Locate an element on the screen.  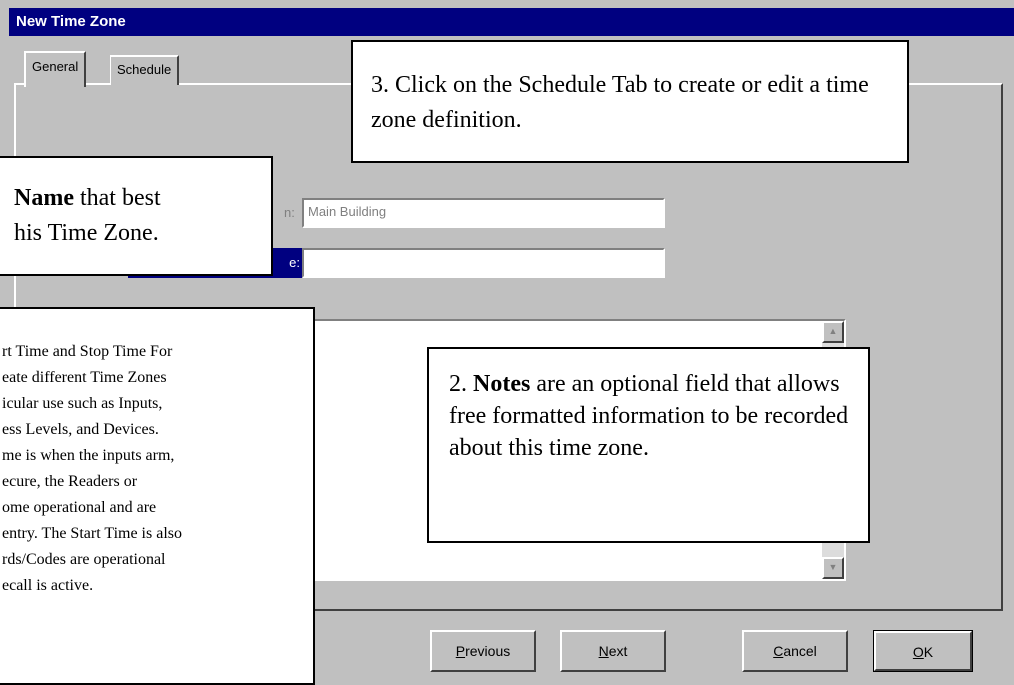
callout-start-stop-line: ecure, the Readers or is located at coordinates (70, 481).